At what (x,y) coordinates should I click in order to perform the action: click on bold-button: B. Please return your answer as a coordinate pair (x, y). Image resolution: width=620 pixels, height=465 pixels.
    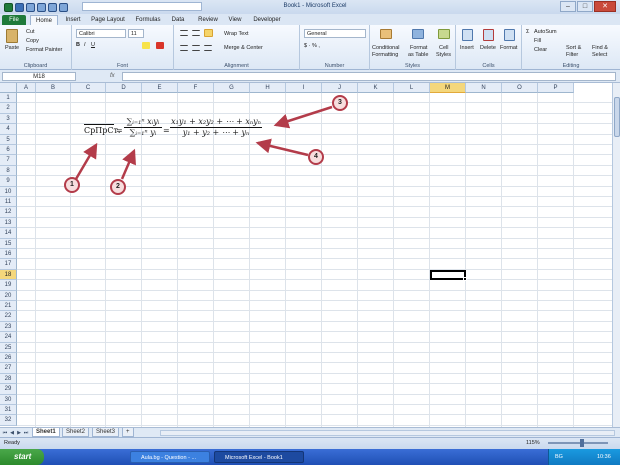
    Looking at the image, I should click on (78, 45).